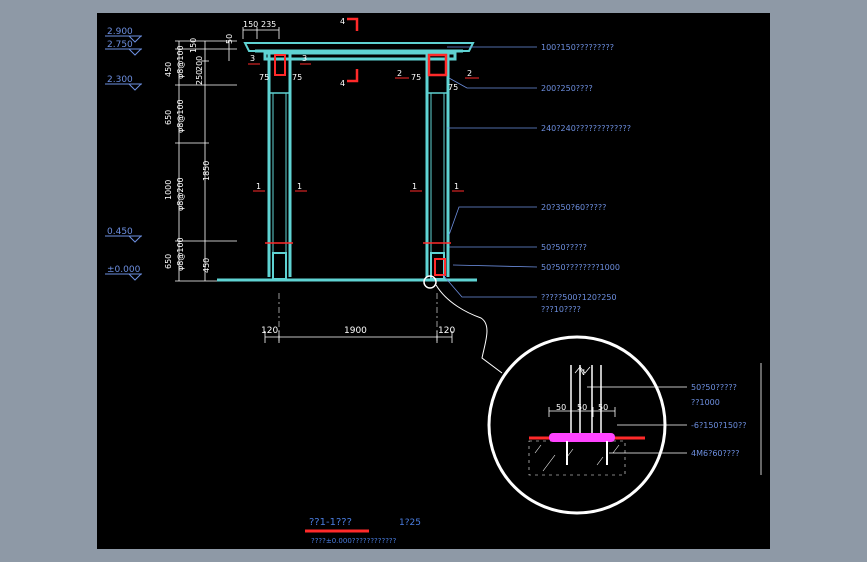  I want to click on base-plate, so click(582, 437).